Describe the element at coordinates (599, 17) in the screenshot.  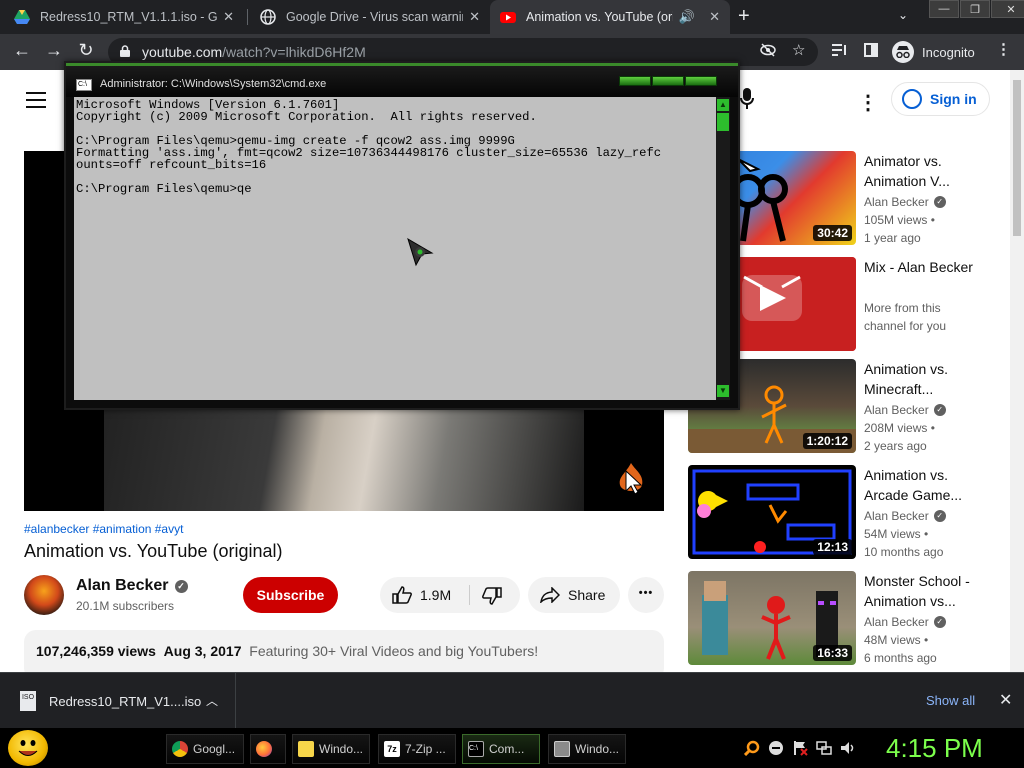
I see `tab-title: Animation vs. YouTube (origi` at that location.